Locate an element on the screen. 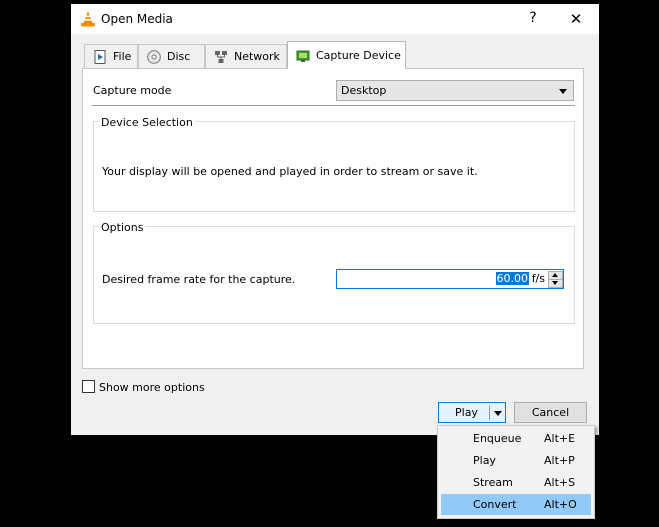 This screenshot has width=659, height=527. window-title: Open Media is located at coordinates (137, 19).